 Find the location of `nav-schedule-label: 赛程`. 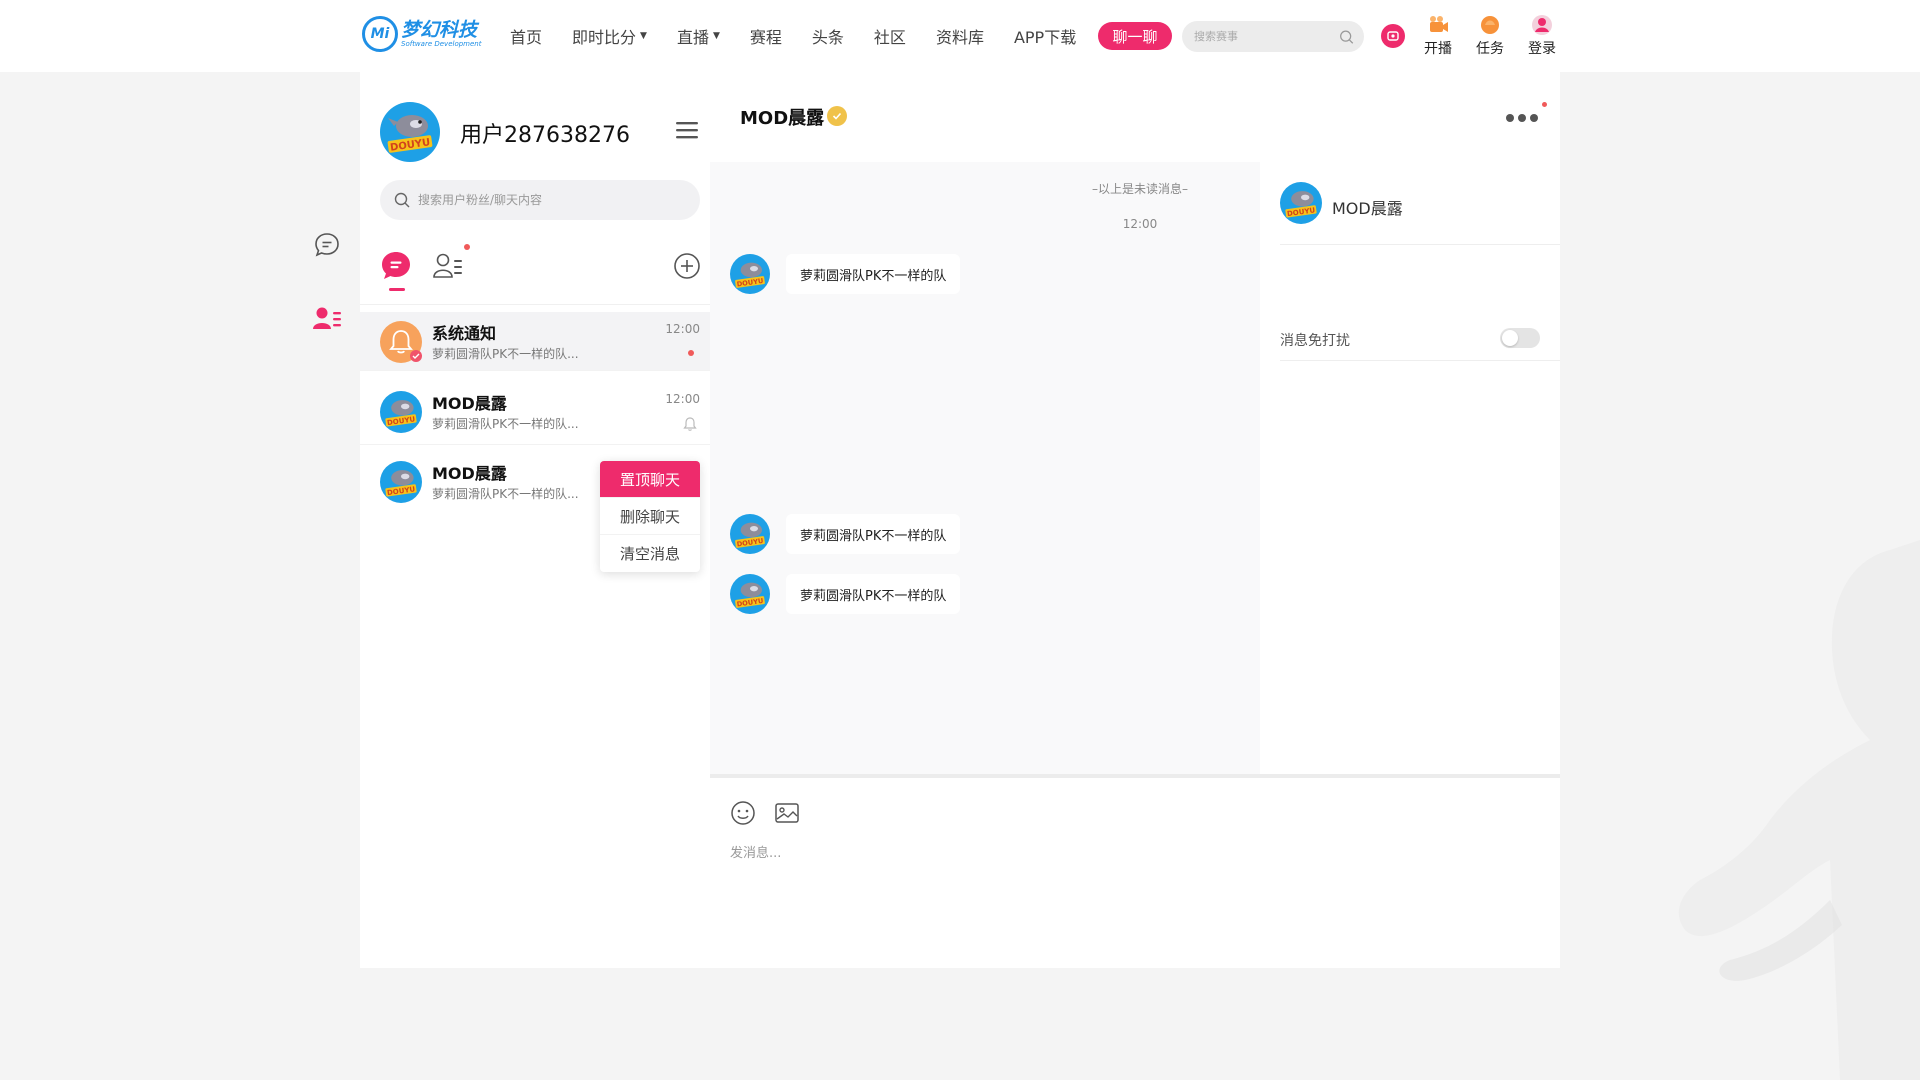

nav-schedule-label: 赛程 is located at coordinates (765, 37).